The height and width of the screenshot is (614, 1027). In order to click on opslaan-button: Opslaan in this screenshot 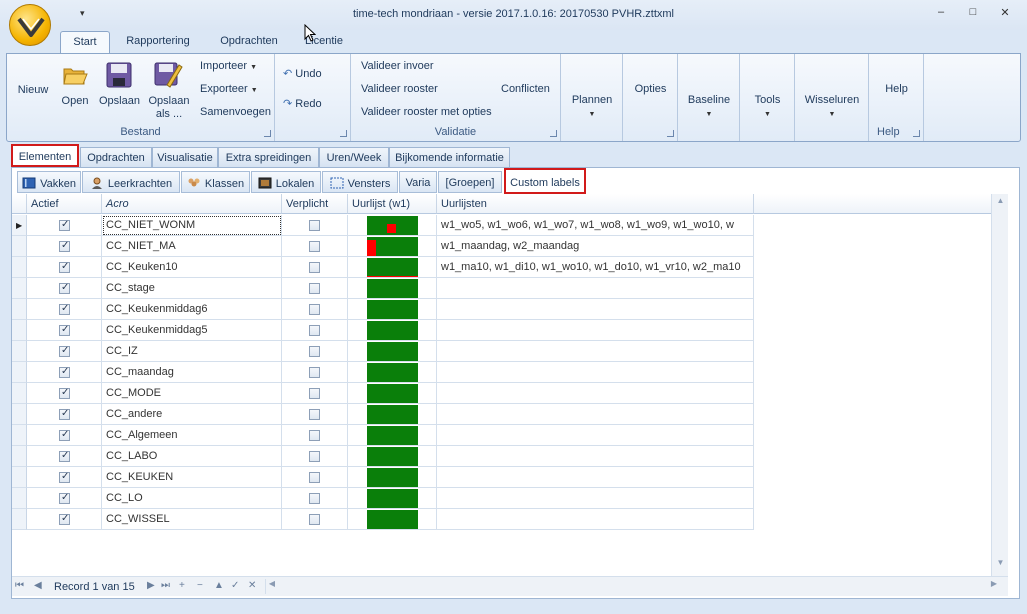, I will do `click(119, 88)`.